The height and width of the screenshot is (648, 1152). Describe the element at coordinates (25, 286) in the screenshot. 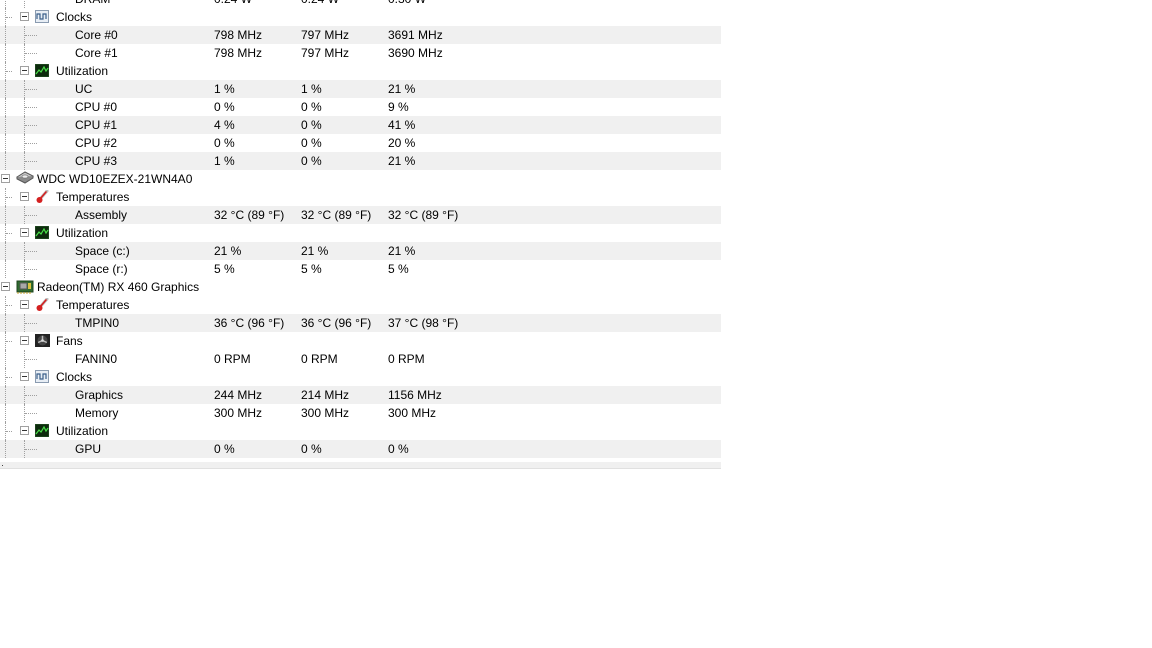

I see `graphics-card-icon` at that location.